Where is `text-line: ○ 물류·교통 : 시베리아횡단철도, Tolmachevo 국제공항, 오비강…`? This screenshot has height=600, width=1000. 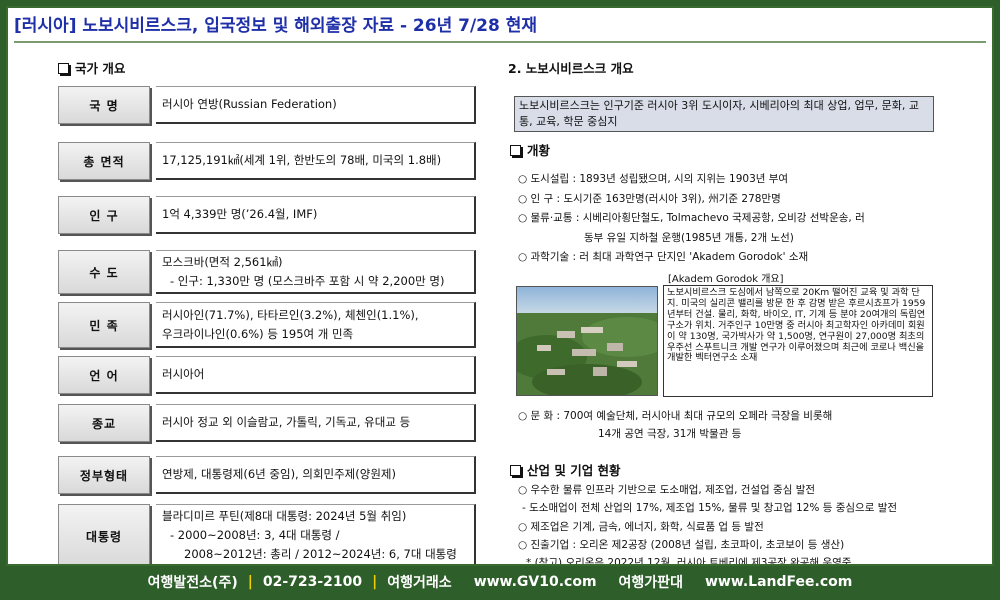
text-line: ○ 물류·교통 : 시베리아횡단철도, Tolmachevo 국제공항, 오비강… is located at coordinates (691, 218).